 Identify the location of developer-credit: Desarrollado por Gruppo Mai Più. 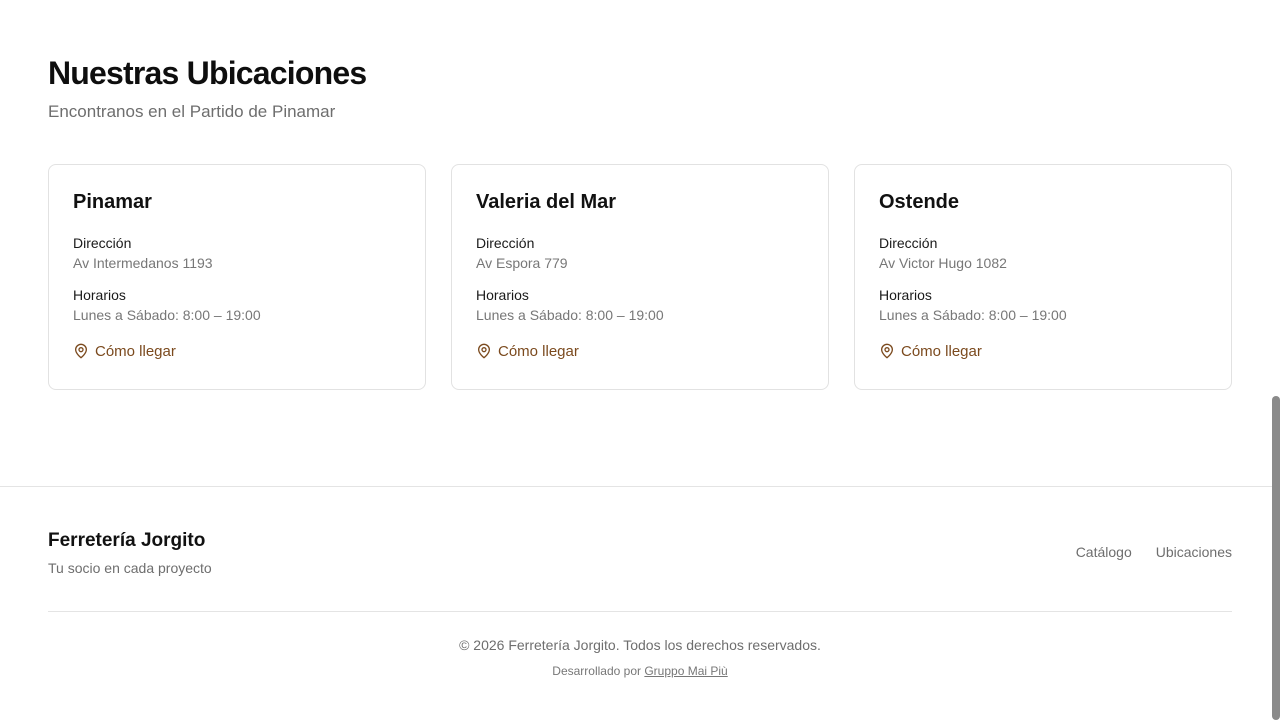
(640, 671).